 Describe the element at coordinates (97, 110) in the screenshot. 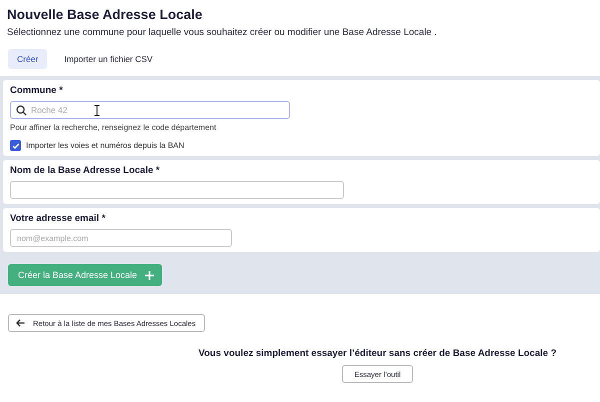

I see `text-cursor-icon` at that location.